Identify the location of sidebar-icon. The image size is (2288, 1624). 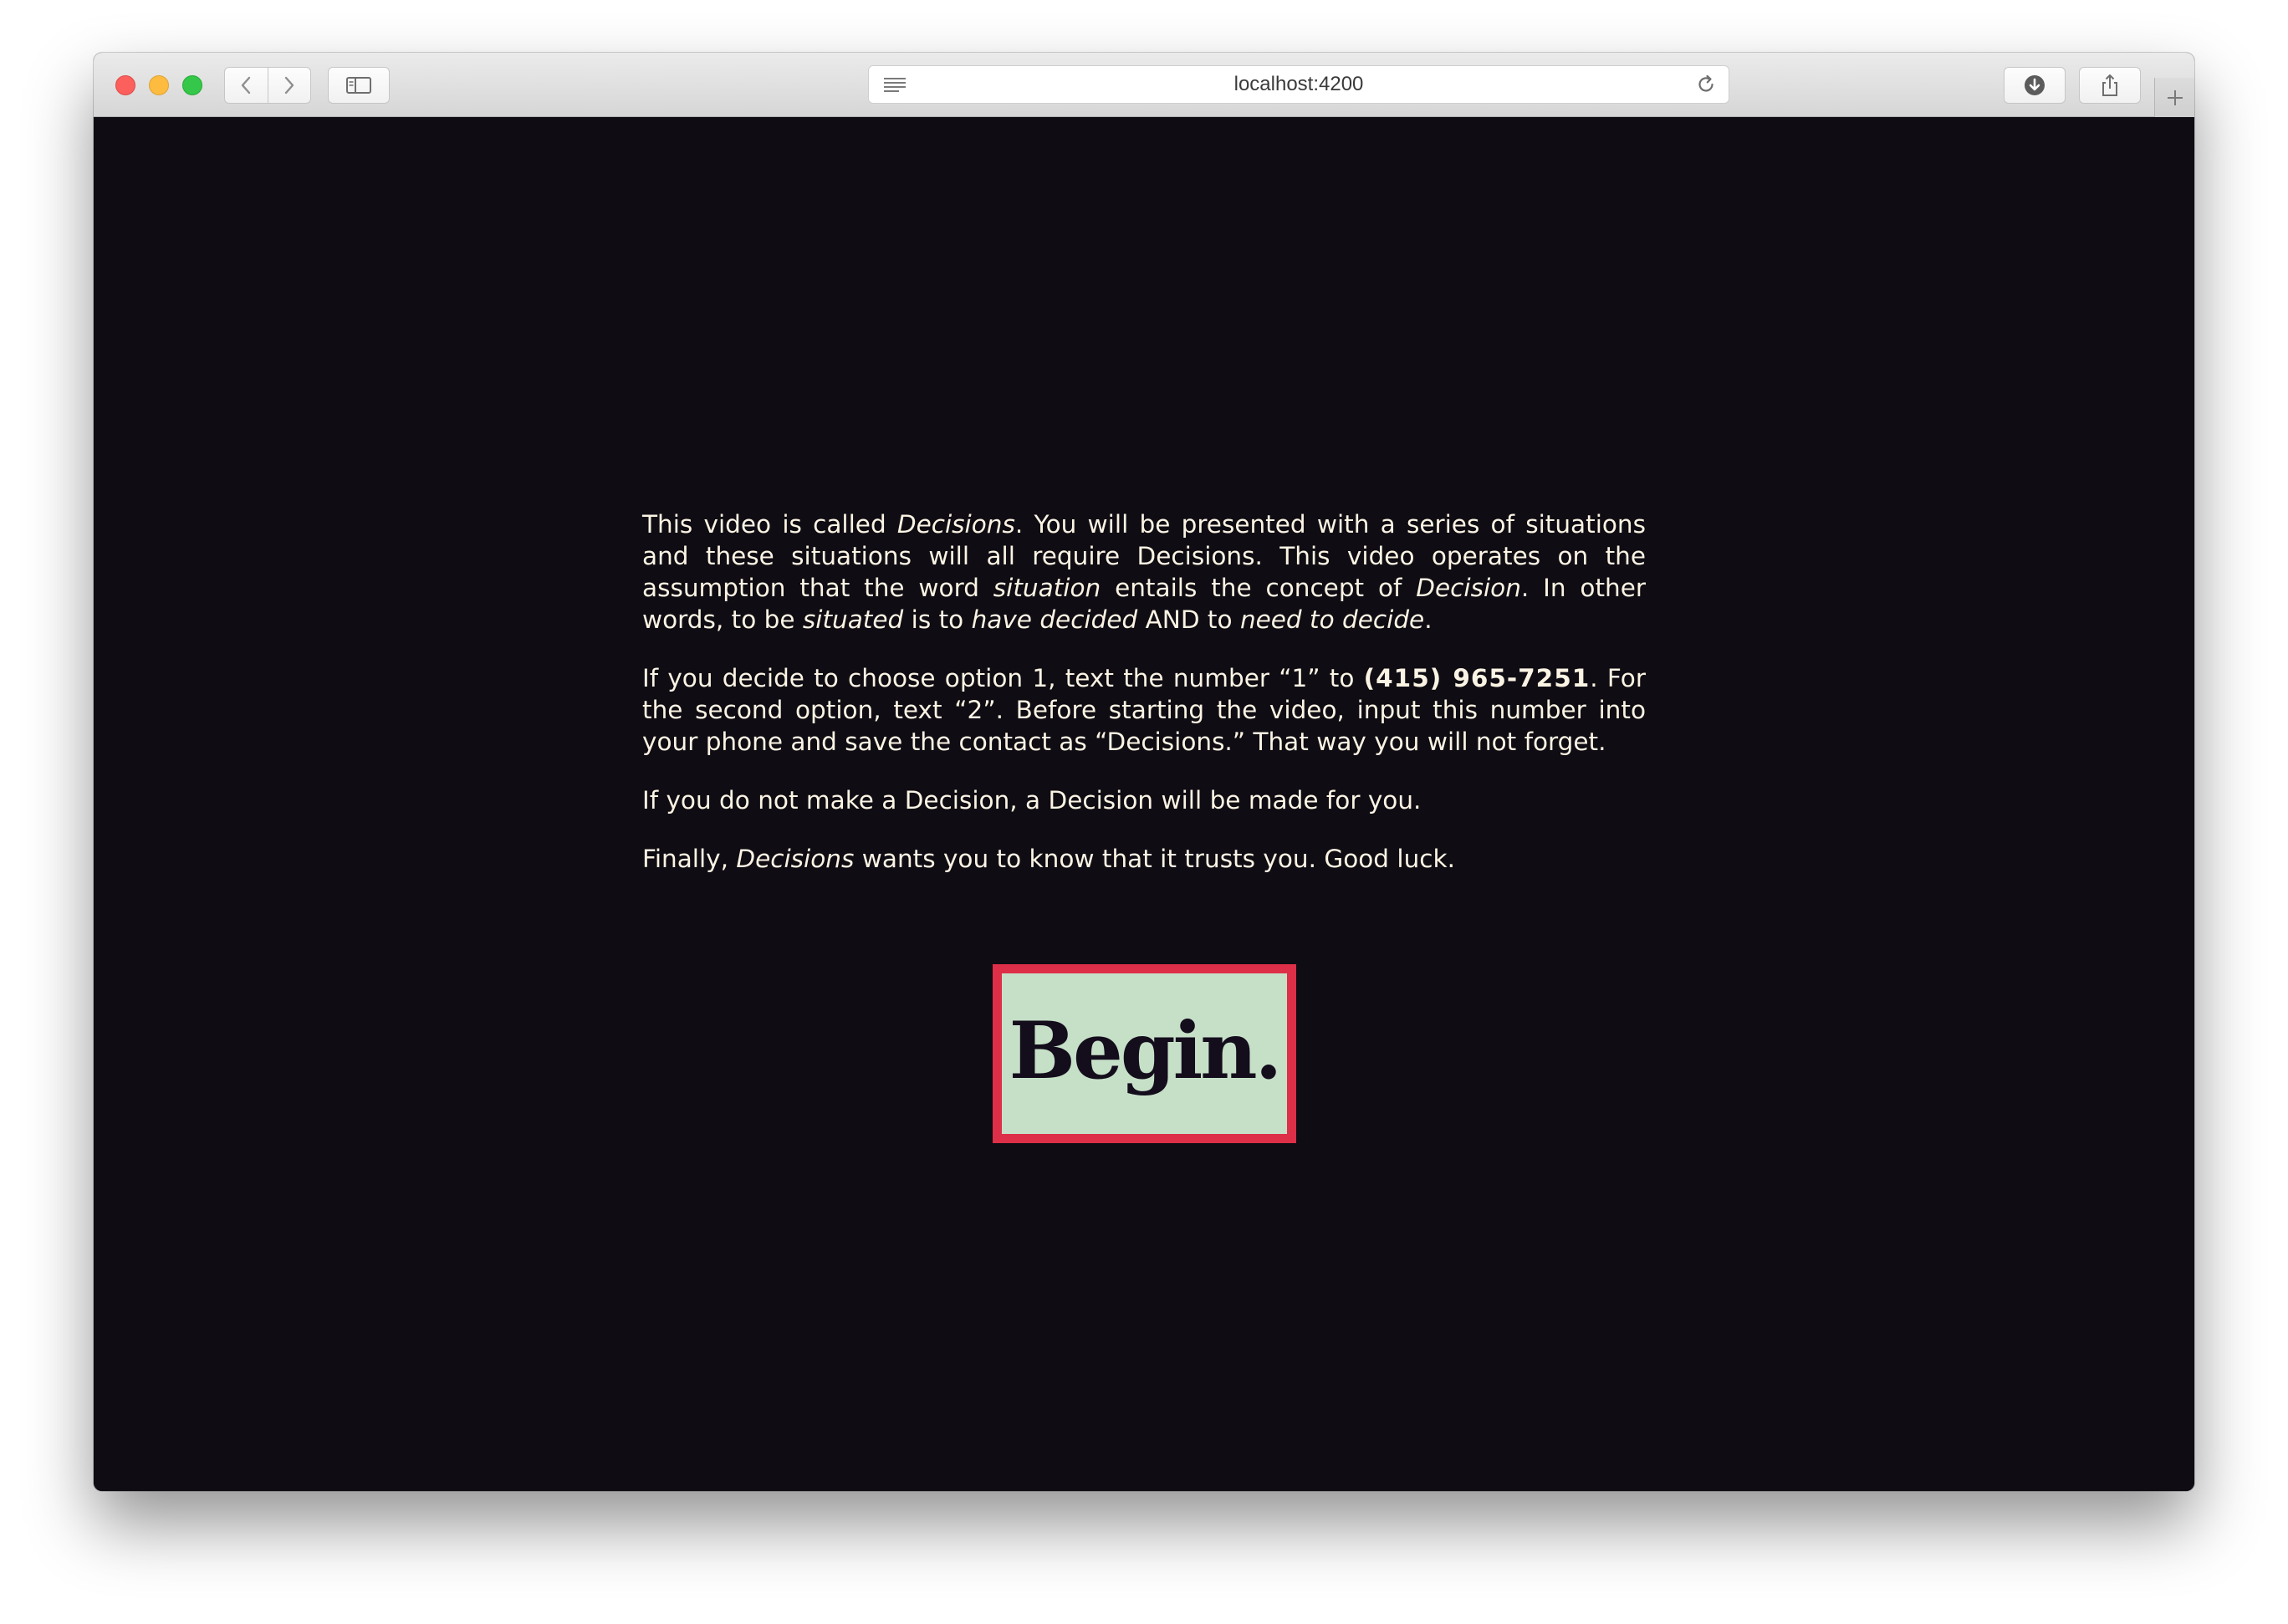
(358, 85).